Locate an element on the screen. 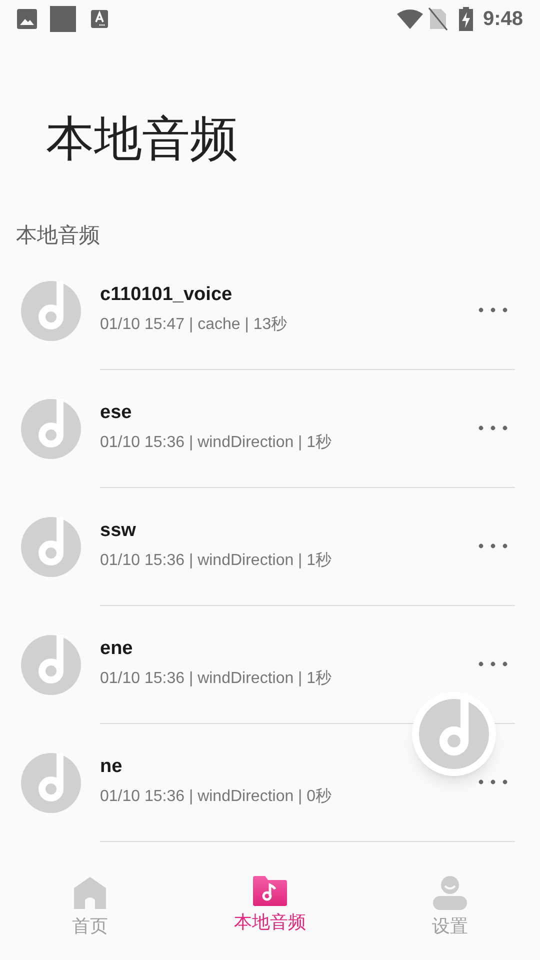 The height and width of the screenshot is (960, 540). track-name: ene is located at coordinates (307, 649).